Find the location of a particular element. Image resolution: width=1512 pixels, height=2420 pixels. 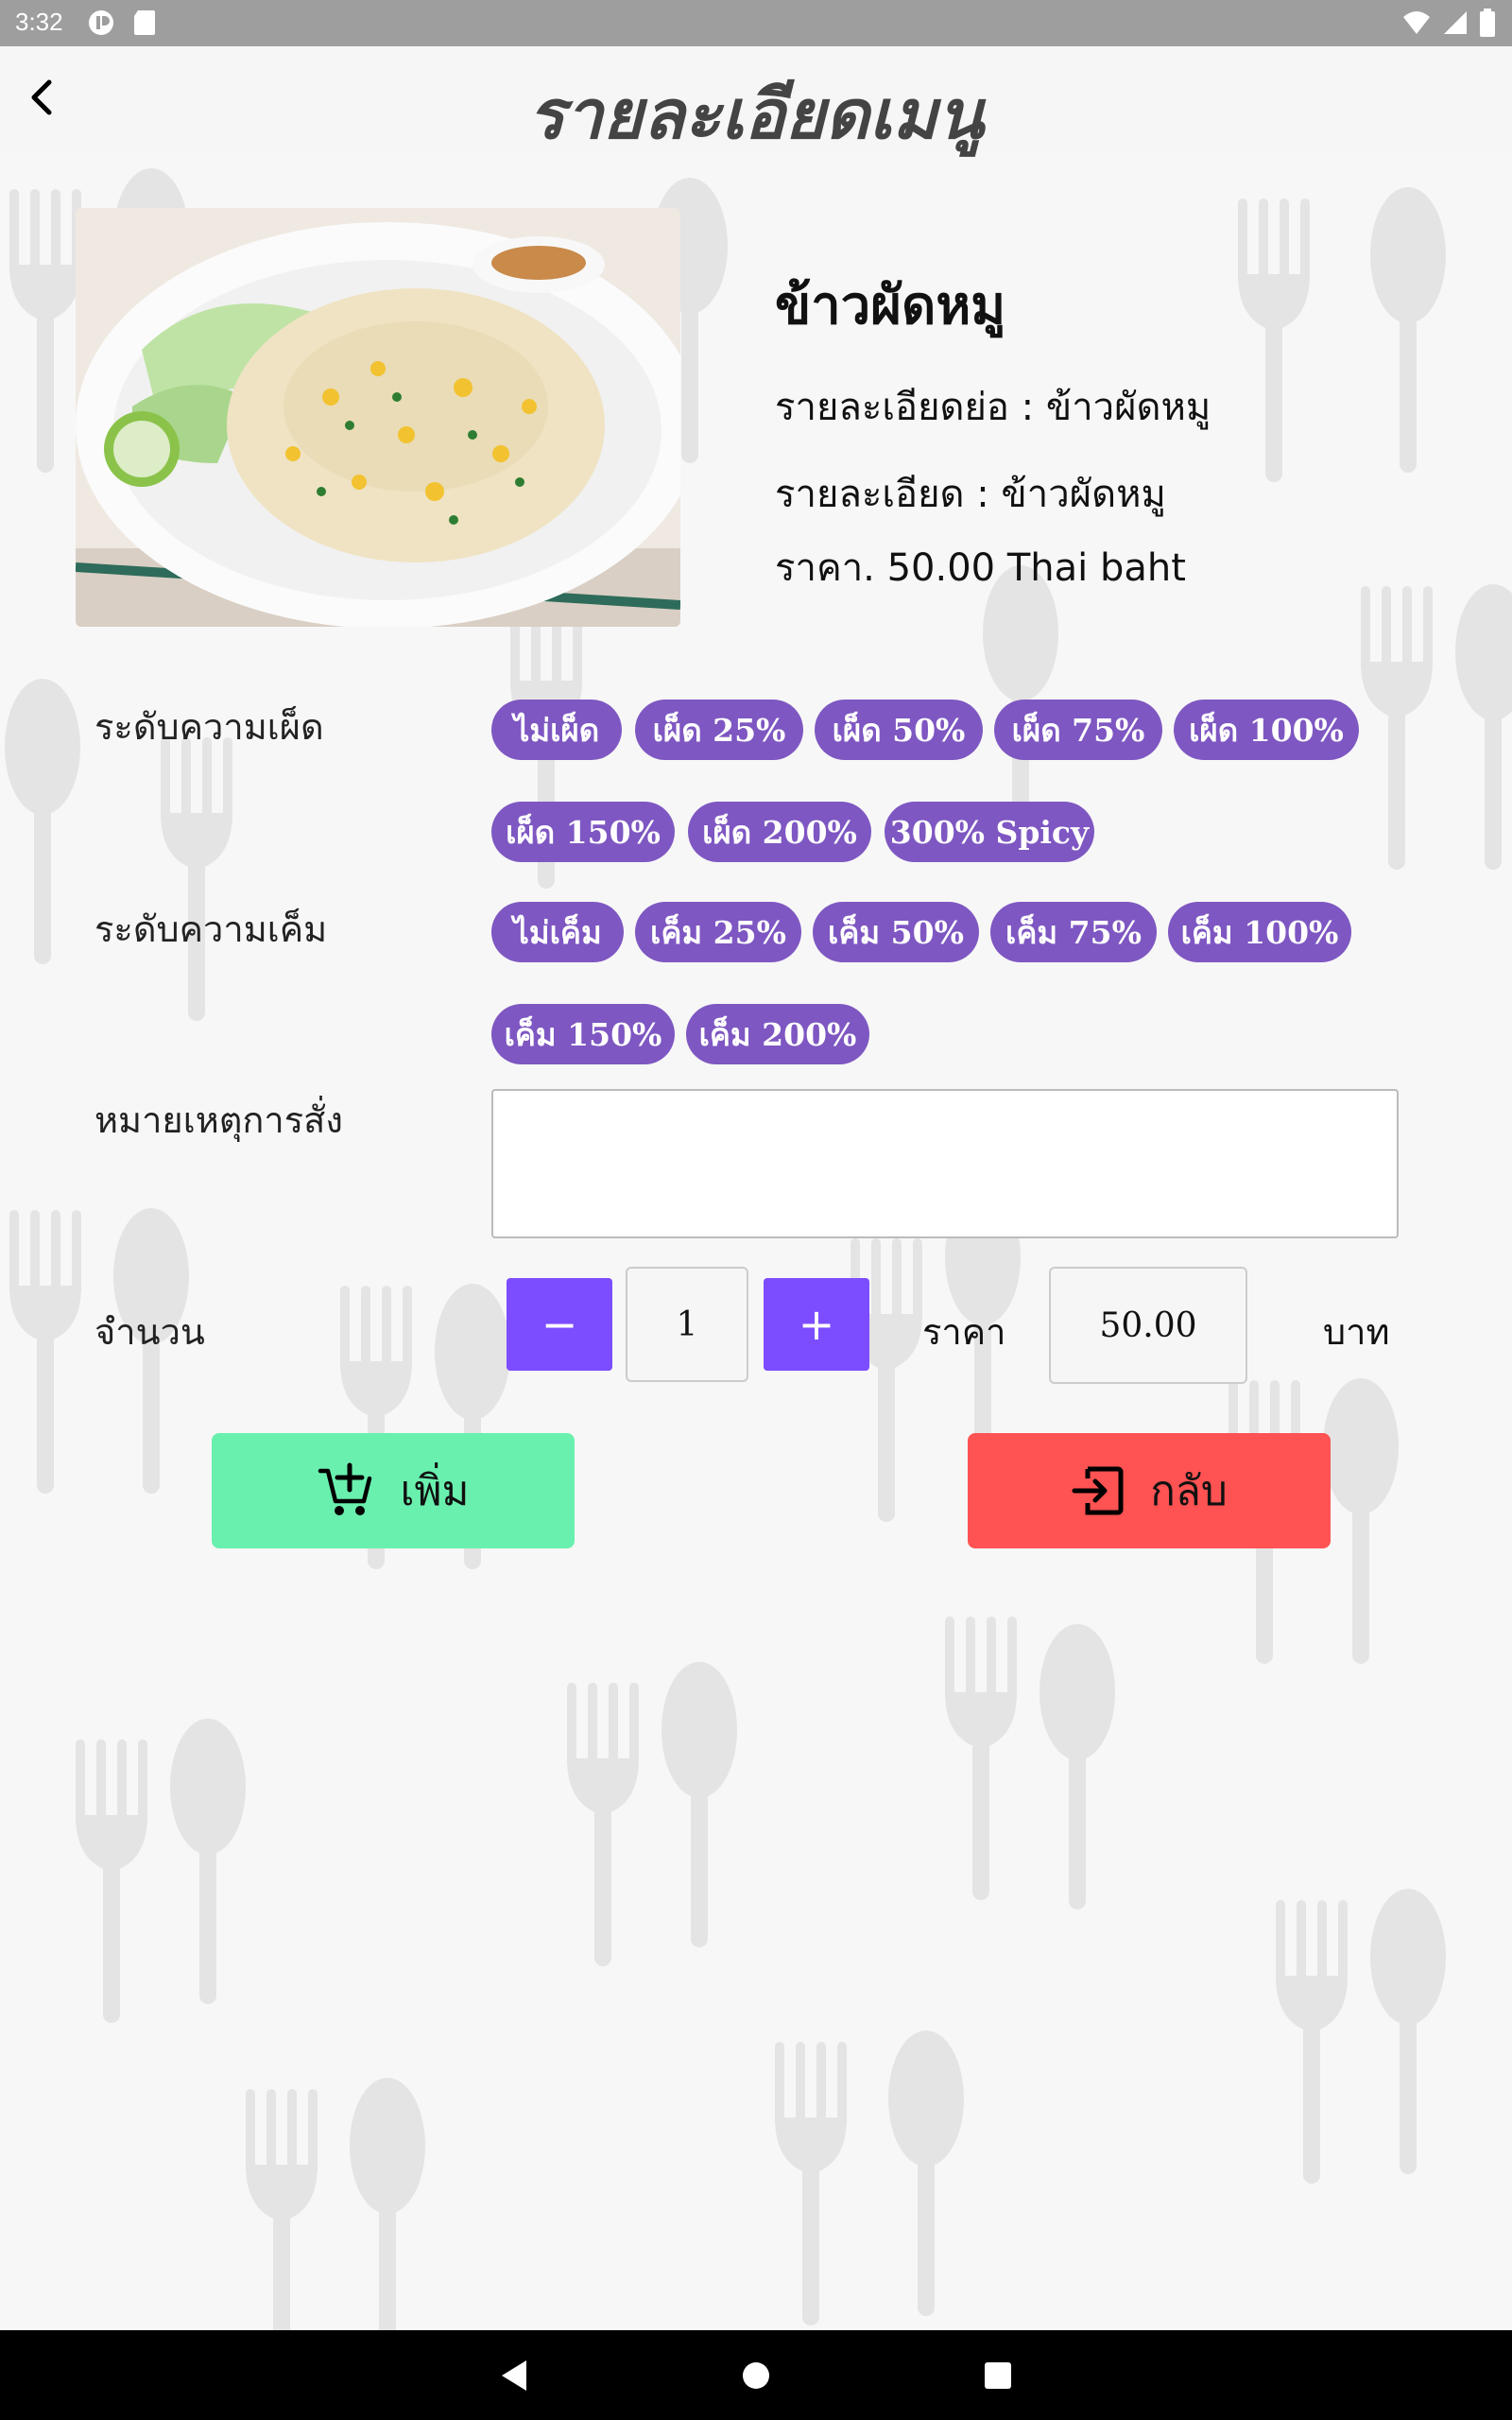

spicy-chip: 300% Spicy is located at coordinates (989, 832).